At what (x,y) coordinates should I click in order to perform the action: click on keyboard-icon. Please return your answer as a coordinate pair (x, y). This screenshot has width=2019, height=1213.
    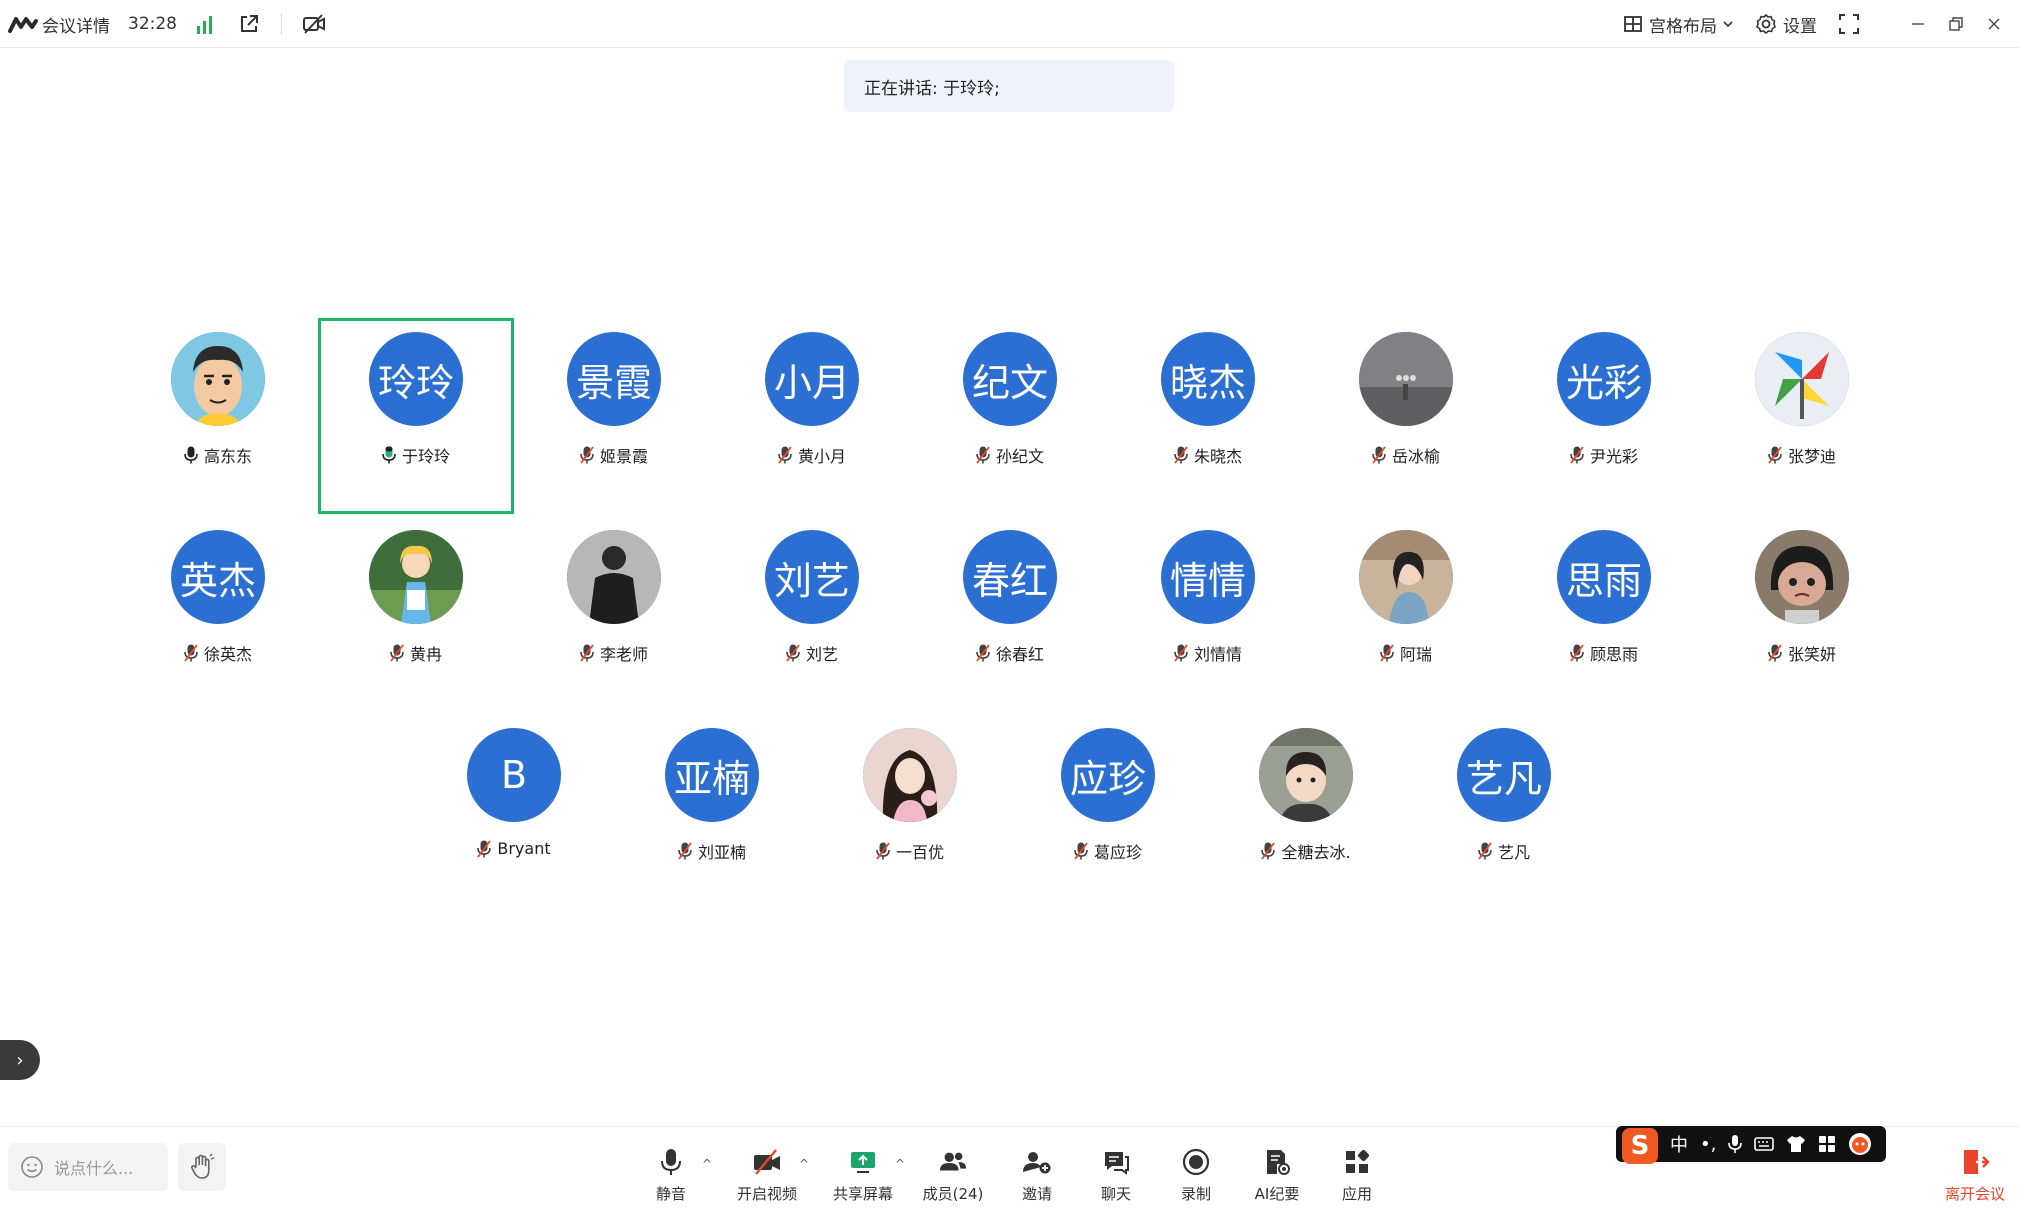
    Looking at the image, I should click on (1764, 1144).